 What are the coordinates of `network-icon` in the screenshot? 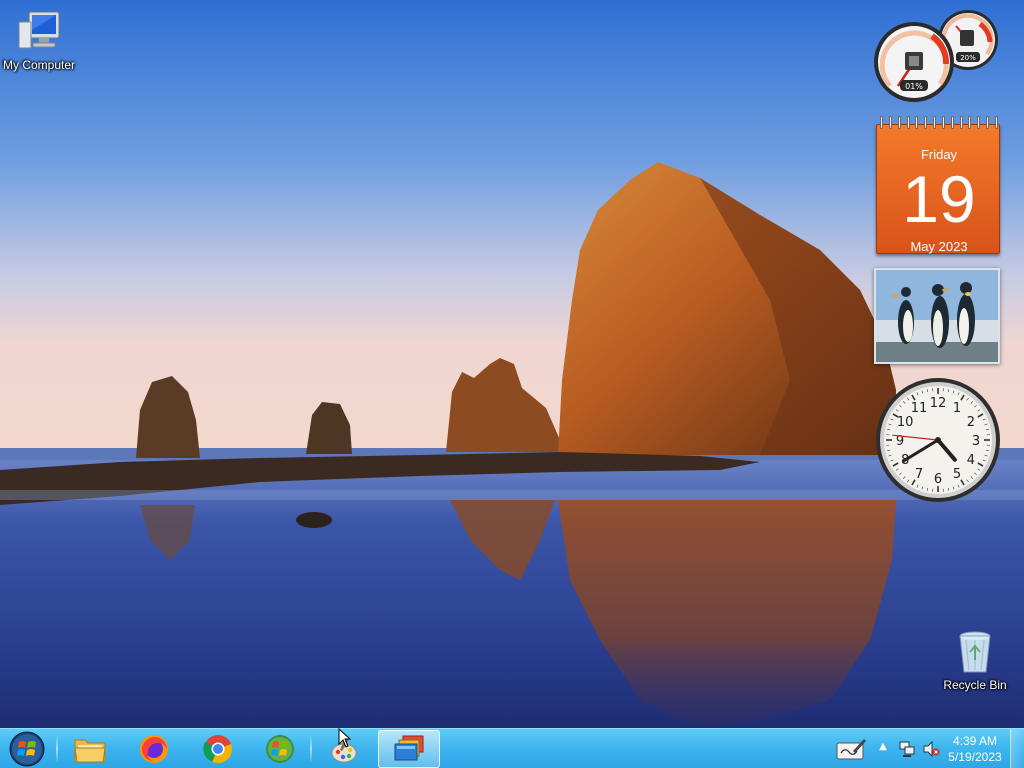 It's located at (907, 749).